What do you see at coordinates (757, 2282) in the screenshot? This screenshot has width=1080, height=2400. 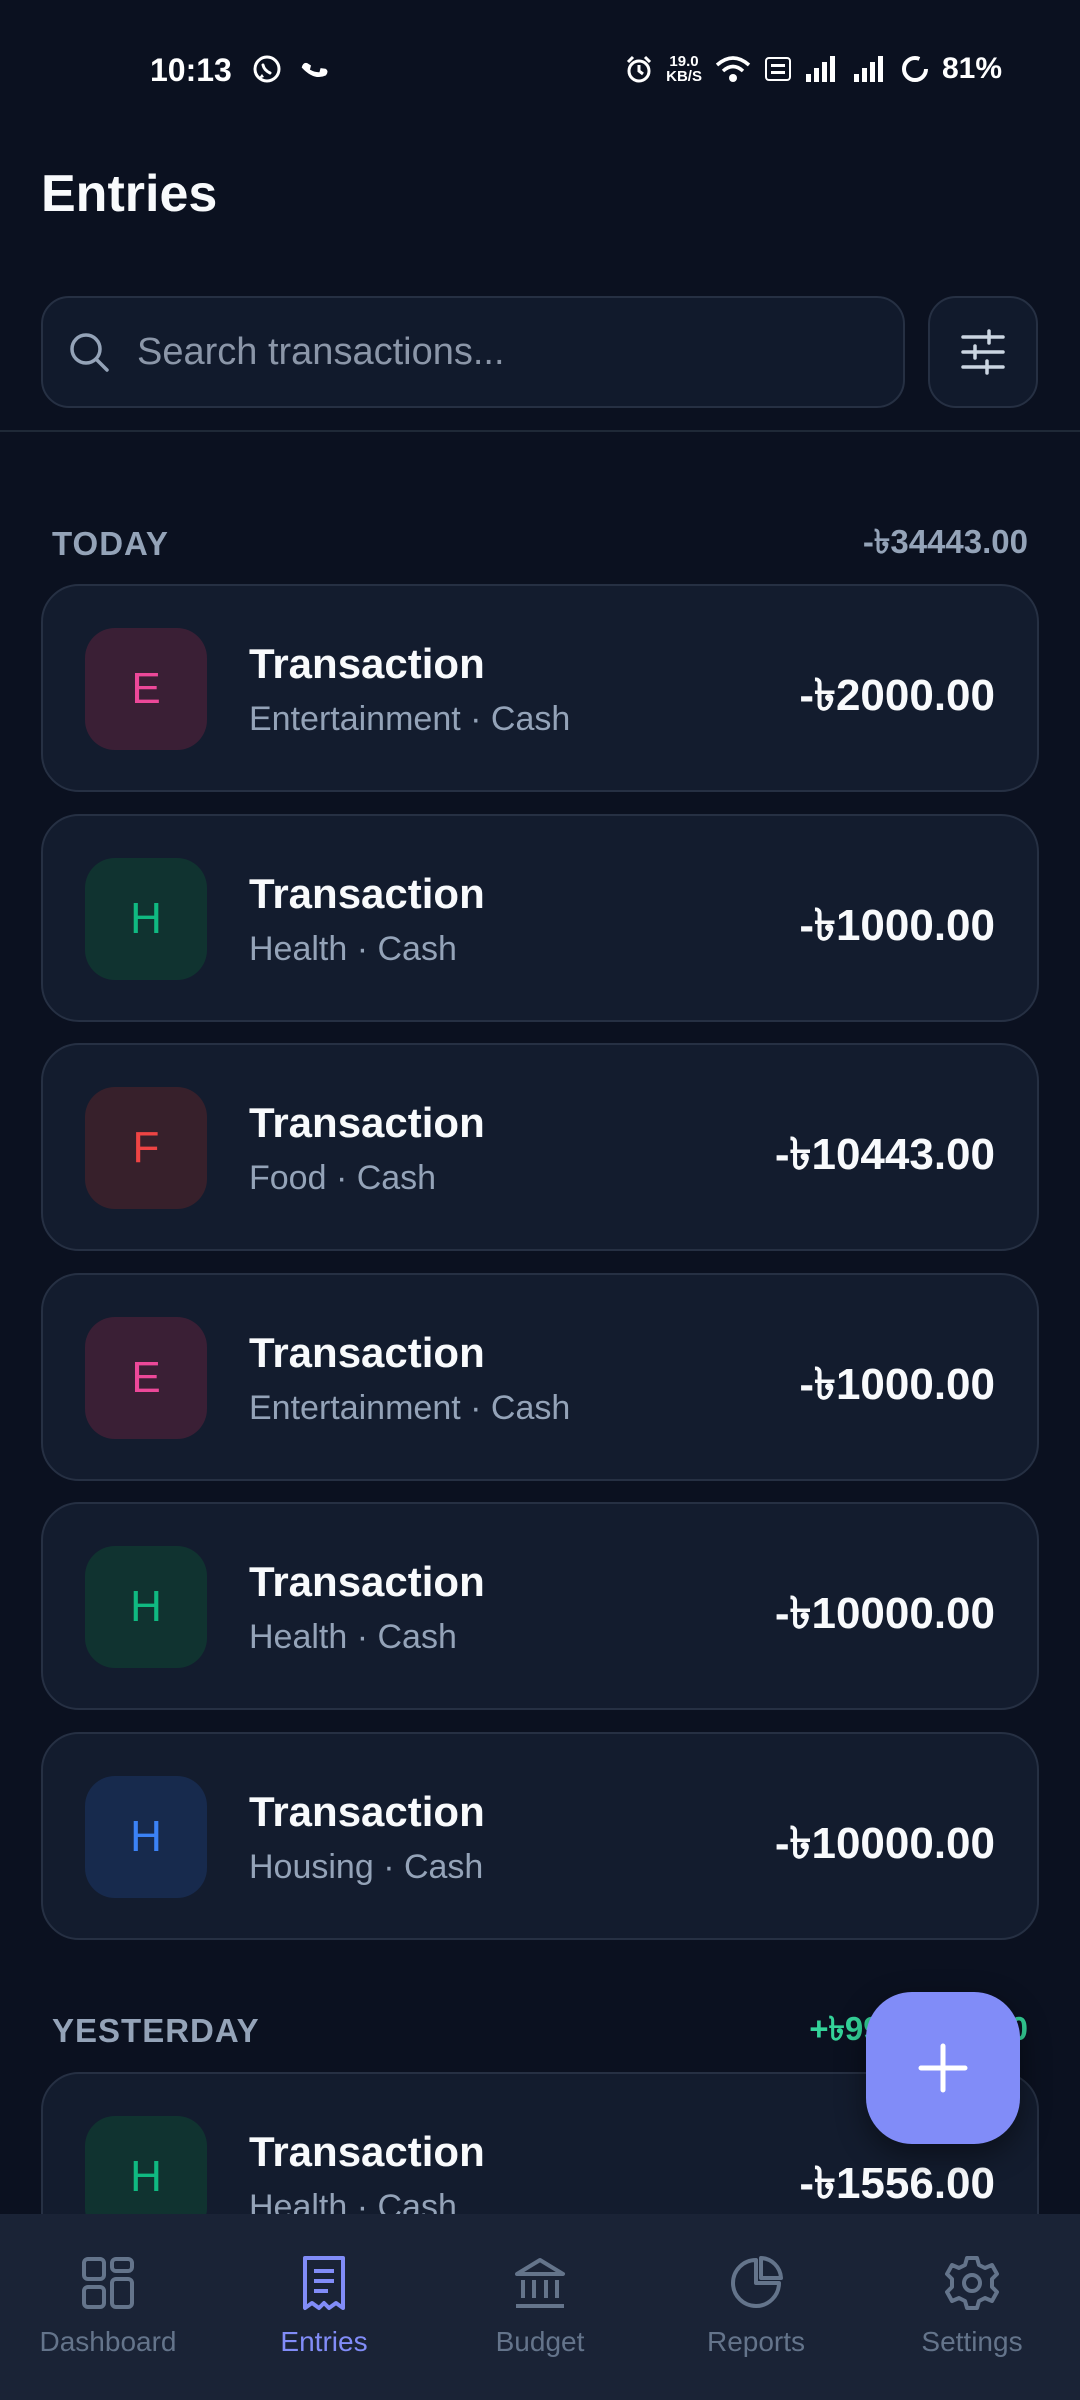 I see `reports-icon` at bounding box center [757, 2282].